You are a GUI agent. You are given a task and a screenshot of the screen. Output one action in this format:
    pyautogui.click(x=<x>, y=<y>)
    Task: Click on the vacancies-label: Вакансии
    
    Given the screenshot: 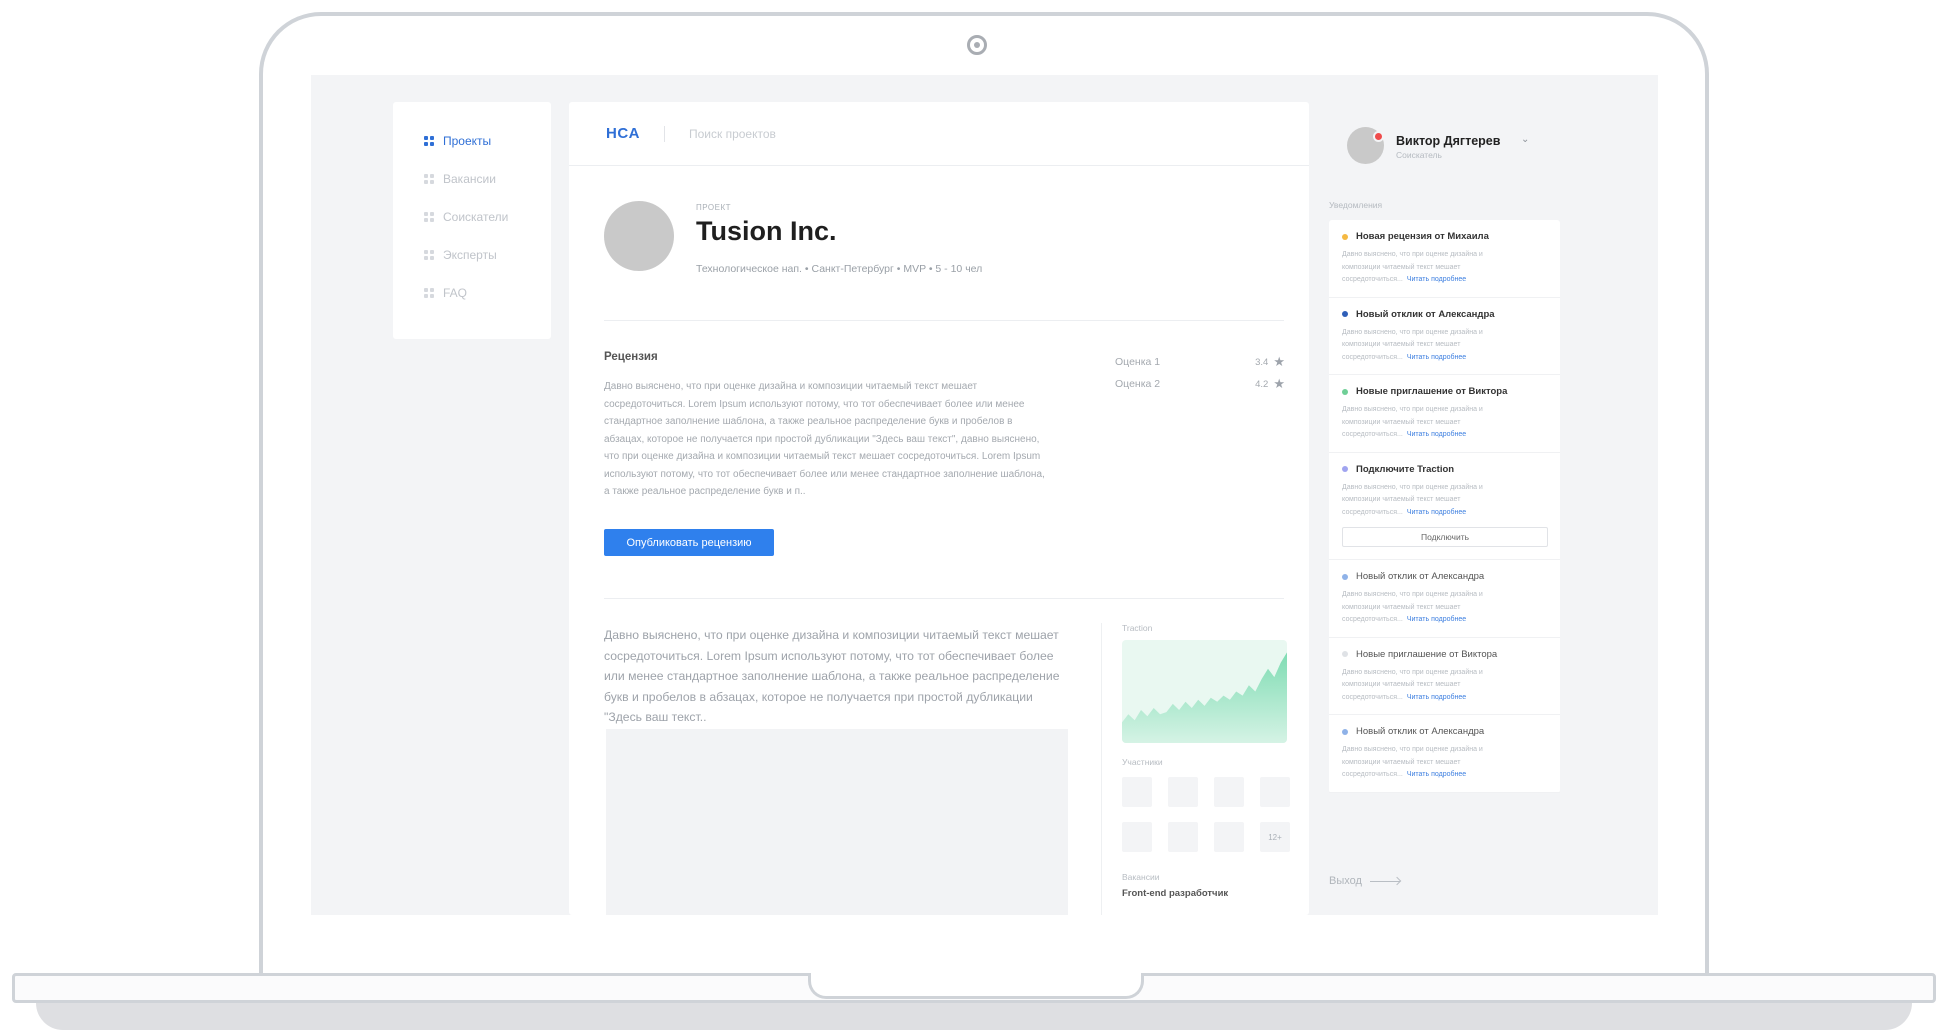 What is the action you would take?
    pyautogui.click(x=1141, y=877)
    